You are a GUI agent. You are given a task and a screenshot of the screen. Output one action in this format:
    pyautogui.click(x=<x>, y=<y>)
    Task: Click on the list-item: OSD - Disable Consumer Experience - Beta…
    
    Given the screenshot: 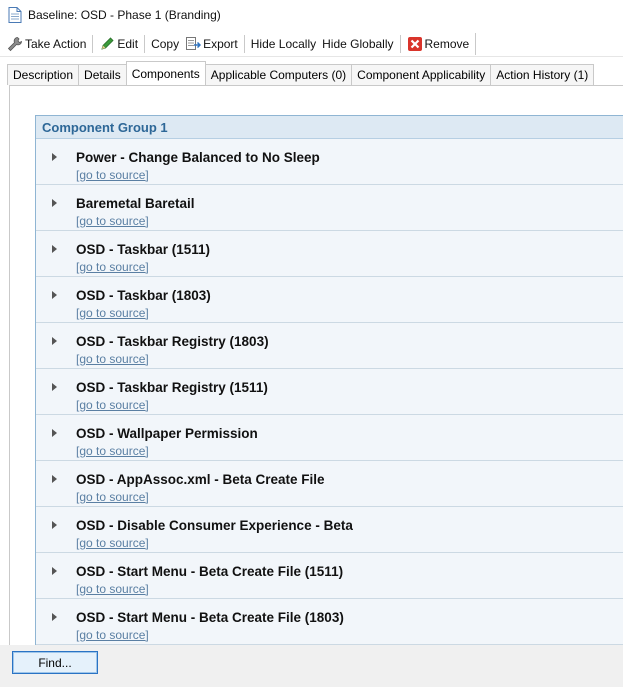 What is the action you would take?
    pyautogui.click(x=329, y=530)
    